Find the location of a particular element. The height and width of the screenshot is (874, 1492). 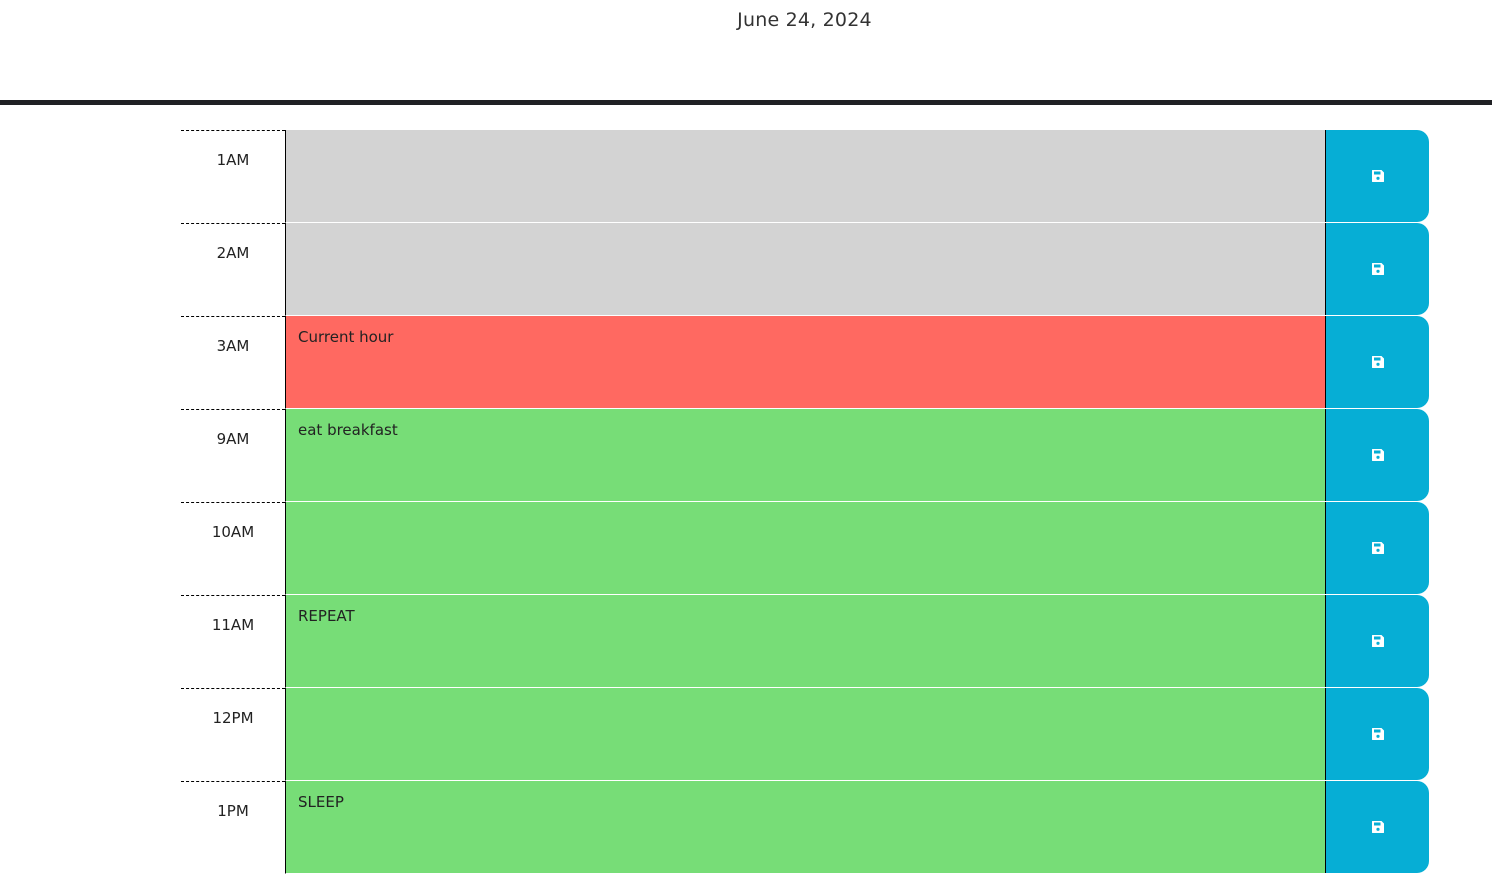

time-block-3am: 3AM Current hour is located at coordinates (805, 362).